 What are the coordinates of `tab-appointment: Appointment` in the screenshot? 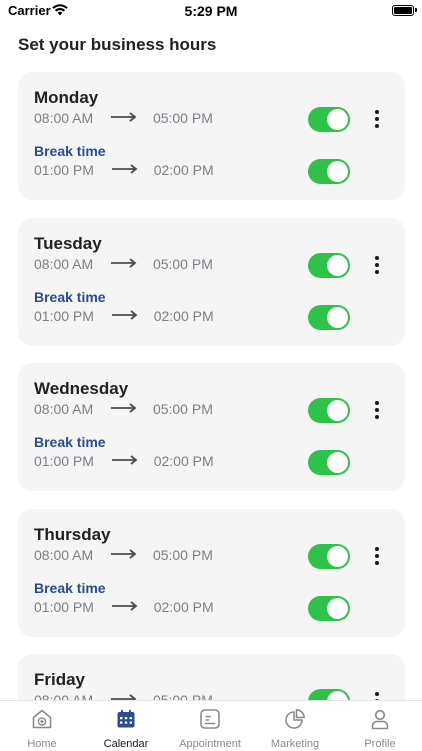 It's located at (210, 726).